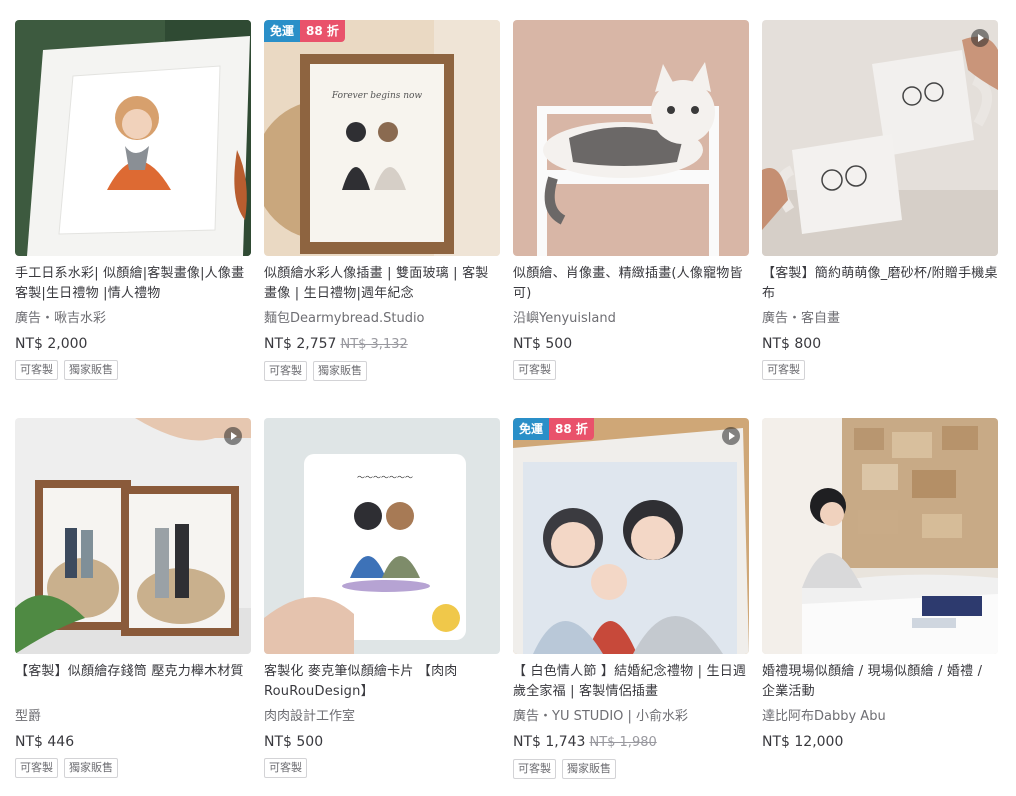  I want to click on product-thumbnail: ～～～～～～～, so click(382, 536).